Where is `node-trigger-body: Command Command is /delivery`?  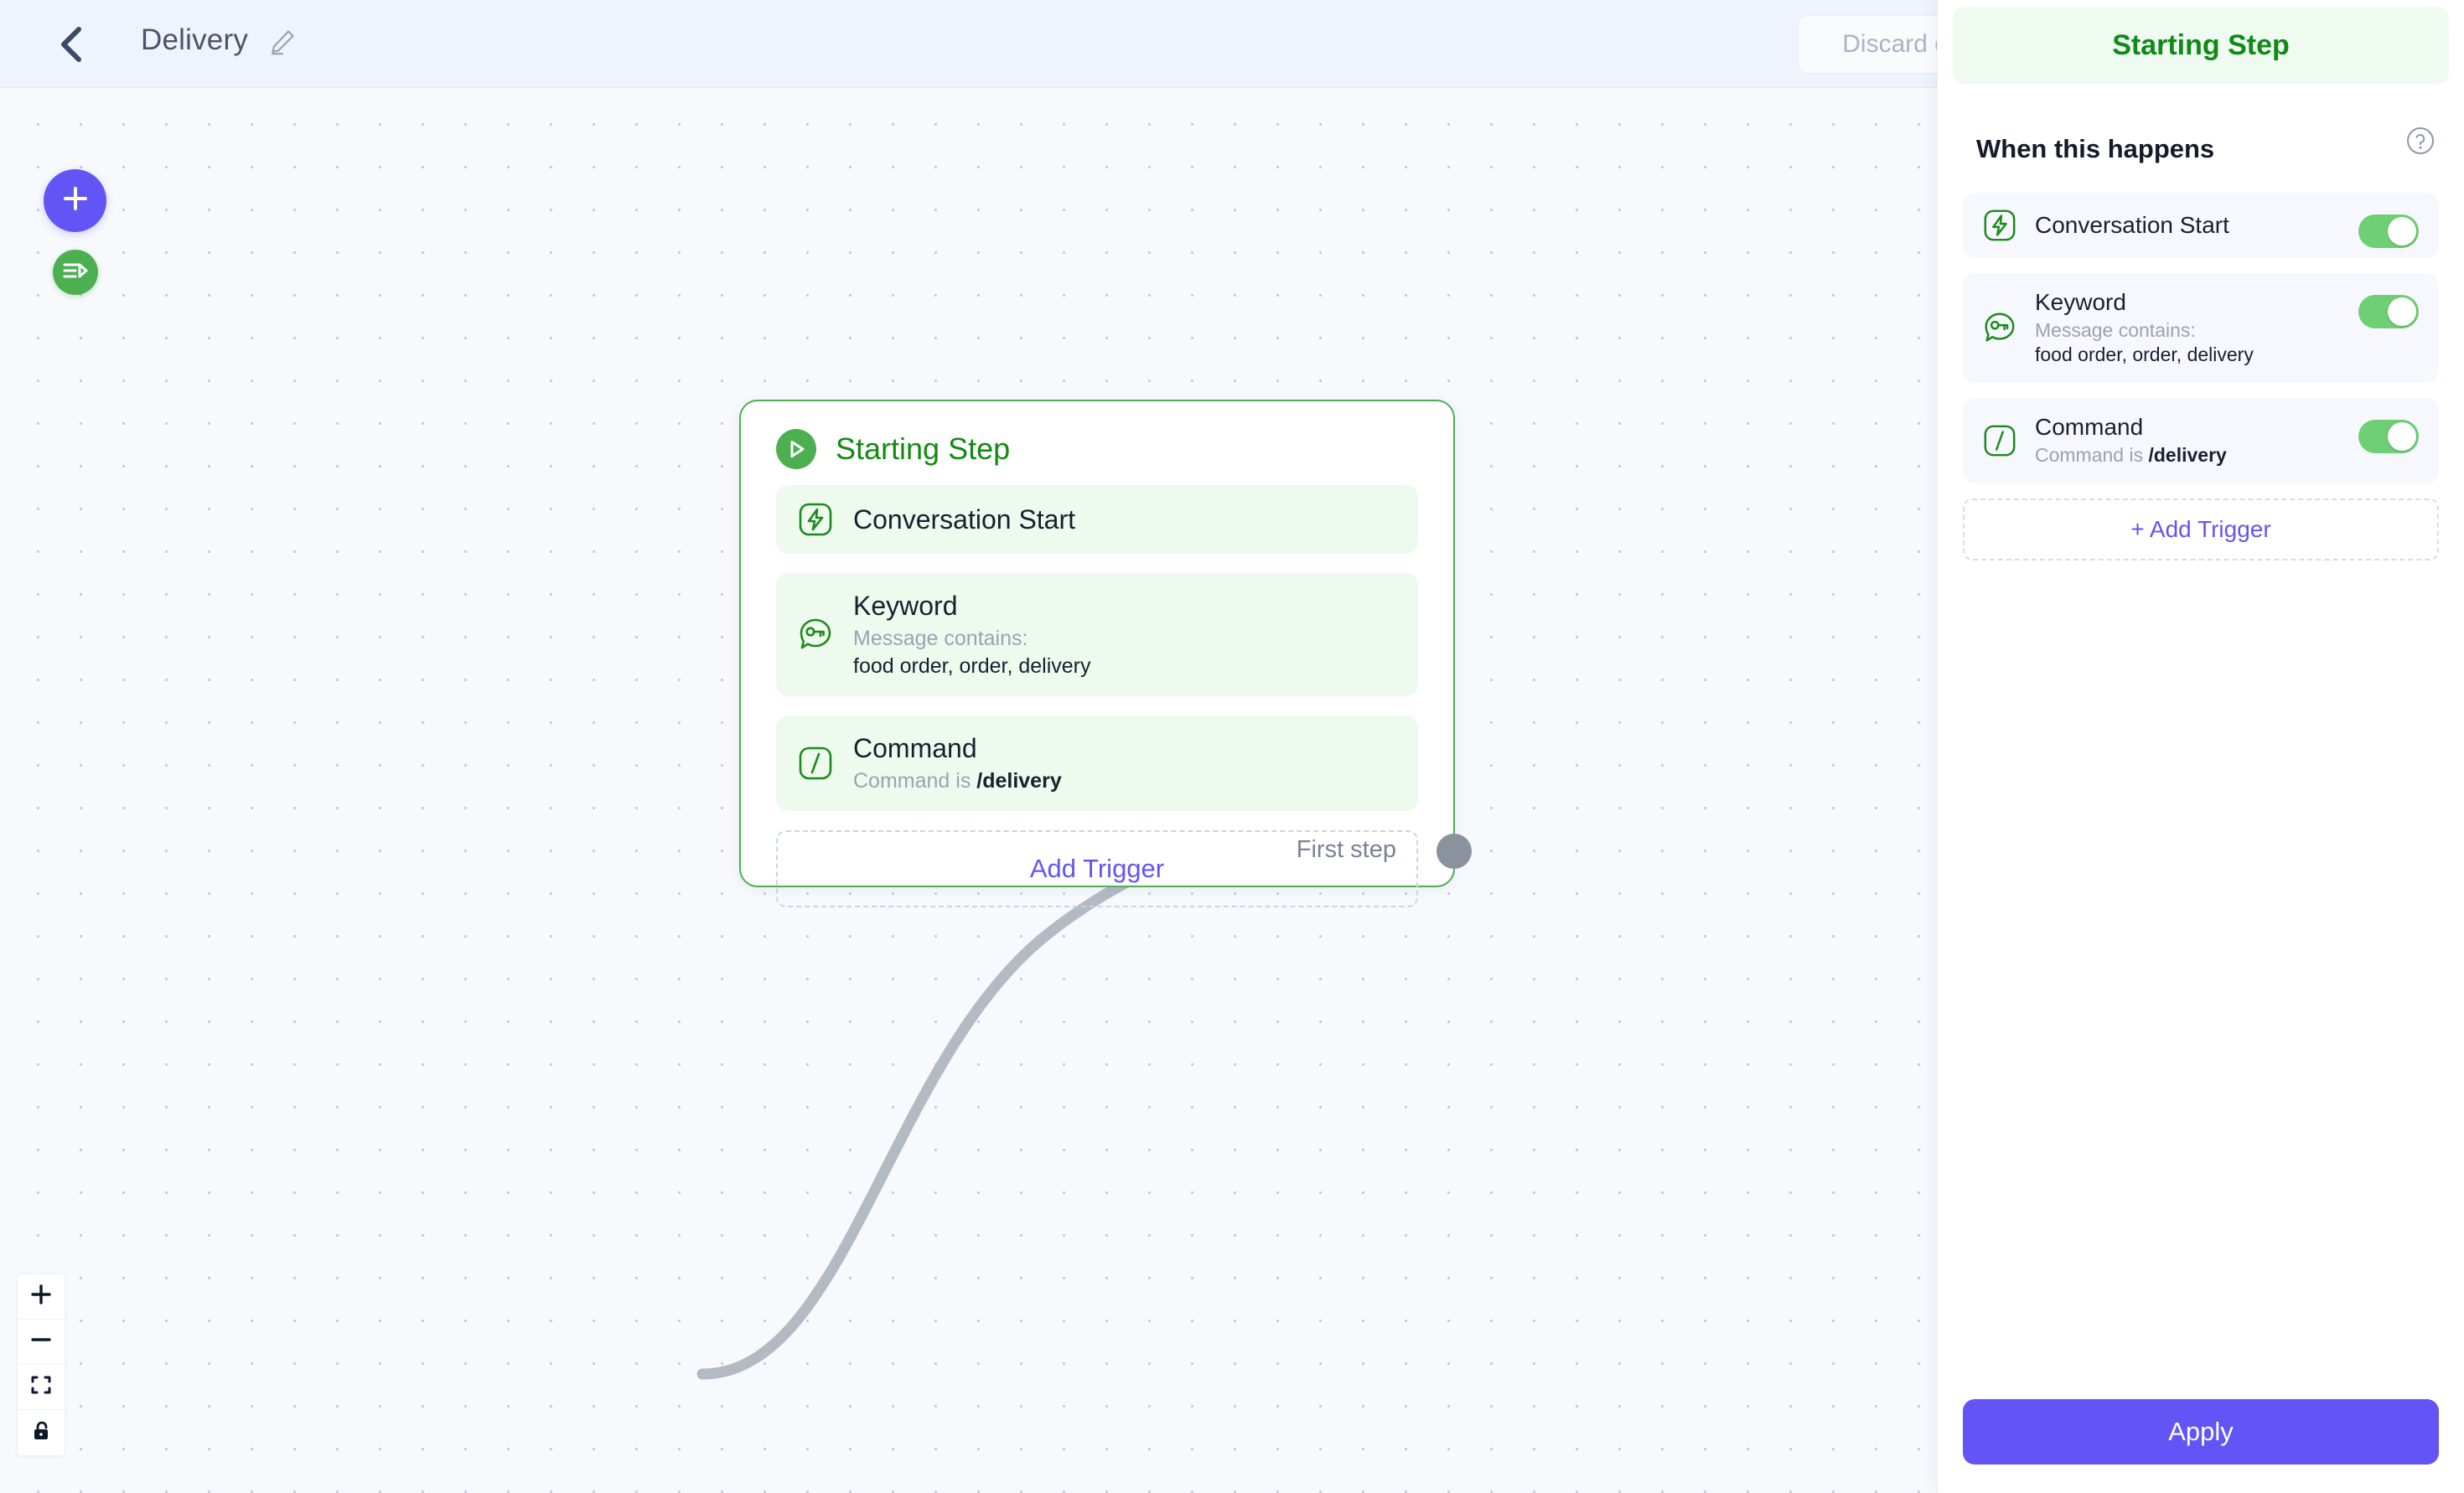 node-trigger-body: Command Command is /delivery is located at coordinates (957, 763).